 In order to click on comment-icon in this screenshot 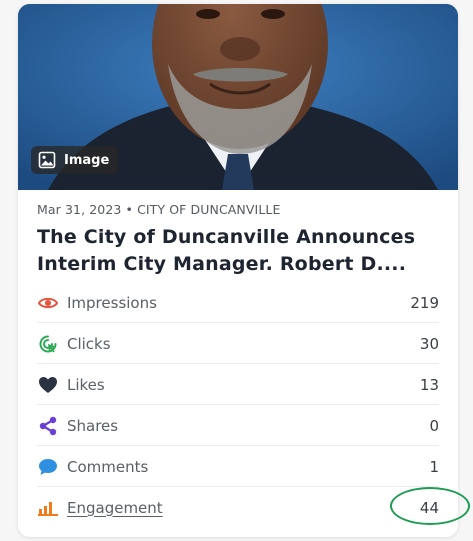, I will do `click(48, 467)`.